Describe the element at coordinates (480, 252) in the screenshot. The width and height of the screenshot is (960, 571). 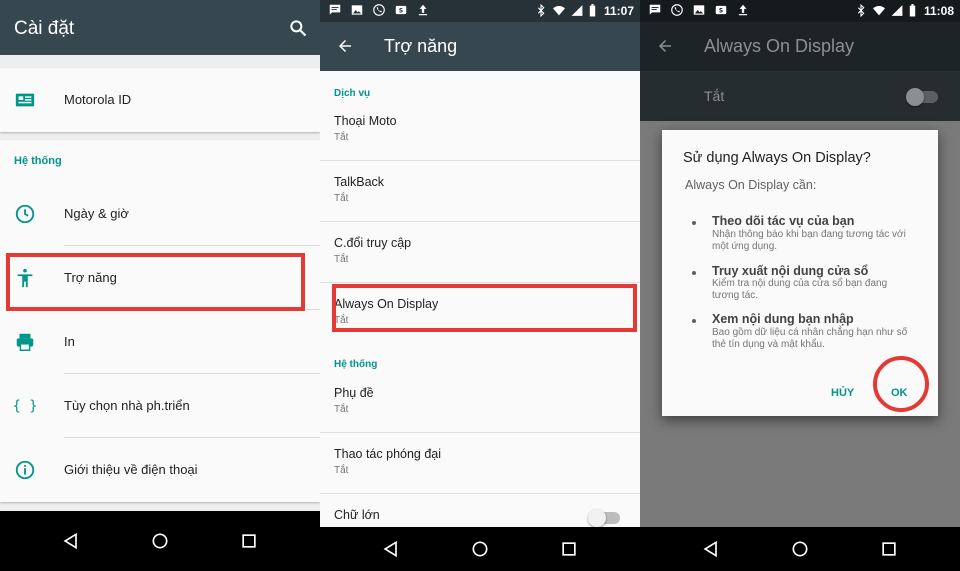
I see `service-item-switch-access: C.đổi truy cập Tắt` at that location.